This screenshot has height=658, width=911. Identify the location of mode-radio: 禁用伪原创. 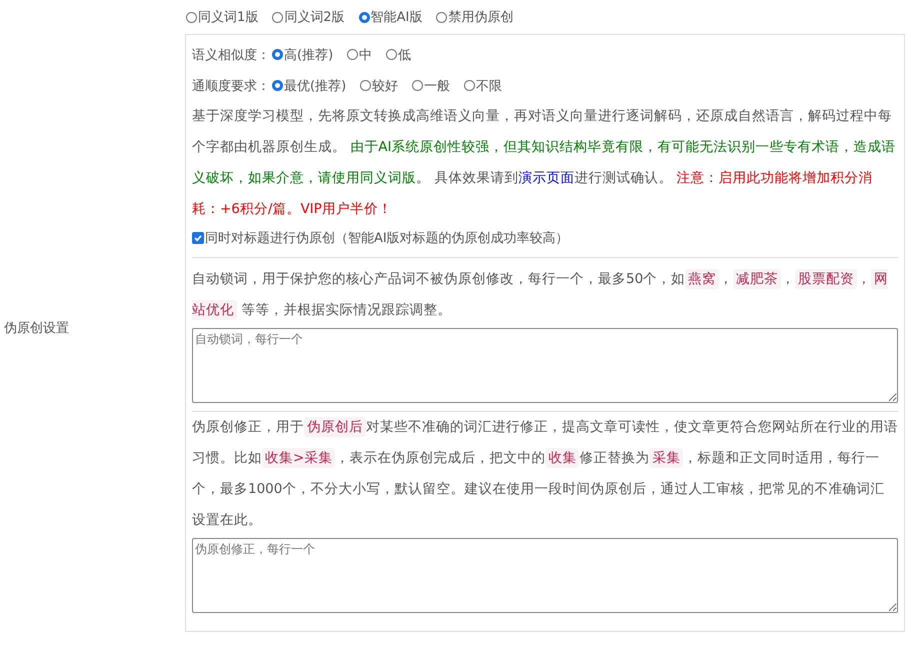
(475, 17).